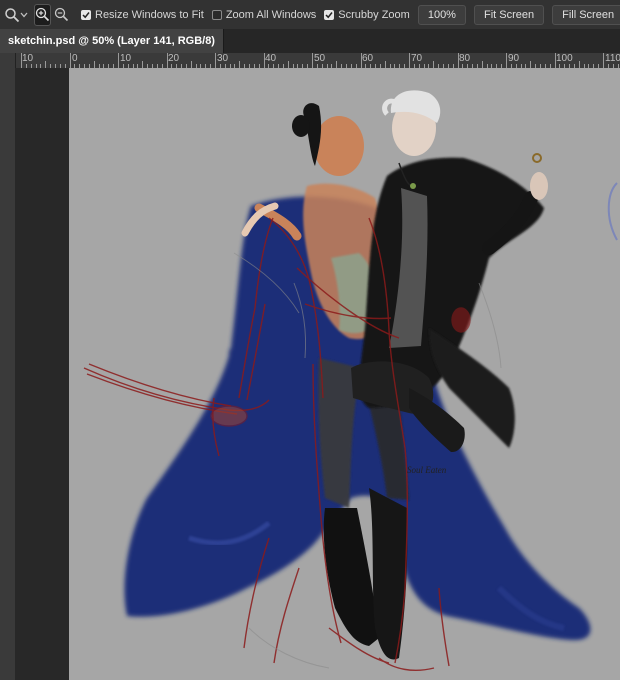 The image size is (620, 680). What do you see at coordinates (310, 41) in the screenshot?
I see `document-tab-bar: sketchin.psd @ 50% (Layer 141, RGB/8)` at bounding box center [310, 41].